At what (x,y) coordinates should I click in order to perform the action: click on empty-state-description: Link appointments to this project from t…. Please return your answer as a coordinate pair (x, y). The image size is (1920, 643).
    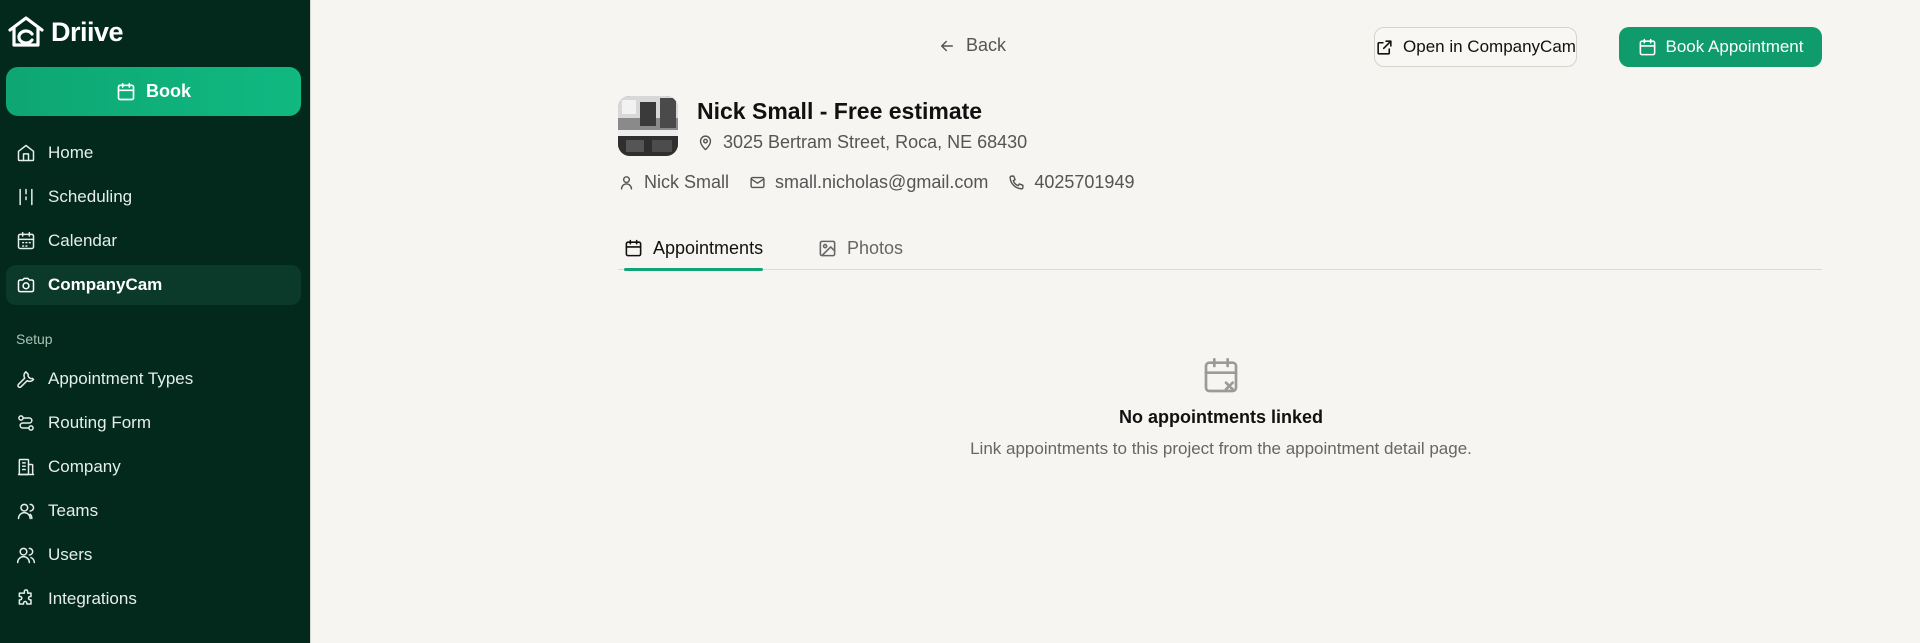
    Looking at the image, I should click on (1221, 448).